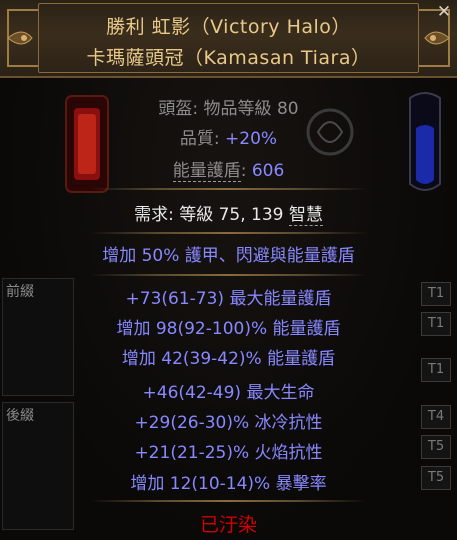 Image resolution: width=457 pixels, height=540 pixels. What do you see at coordinates (228, 359) in the screenshot?
I see `mod-line: 增加 42(39-42)% 能量護盾` at bounding box center [228, 359].